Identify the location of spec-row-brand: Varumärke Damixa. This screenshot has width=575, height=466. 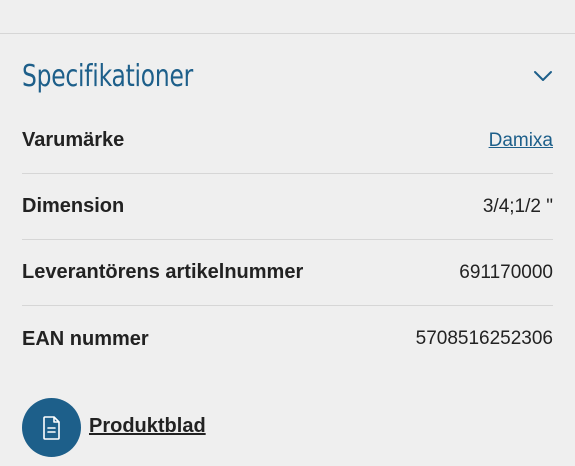
(287, 141).